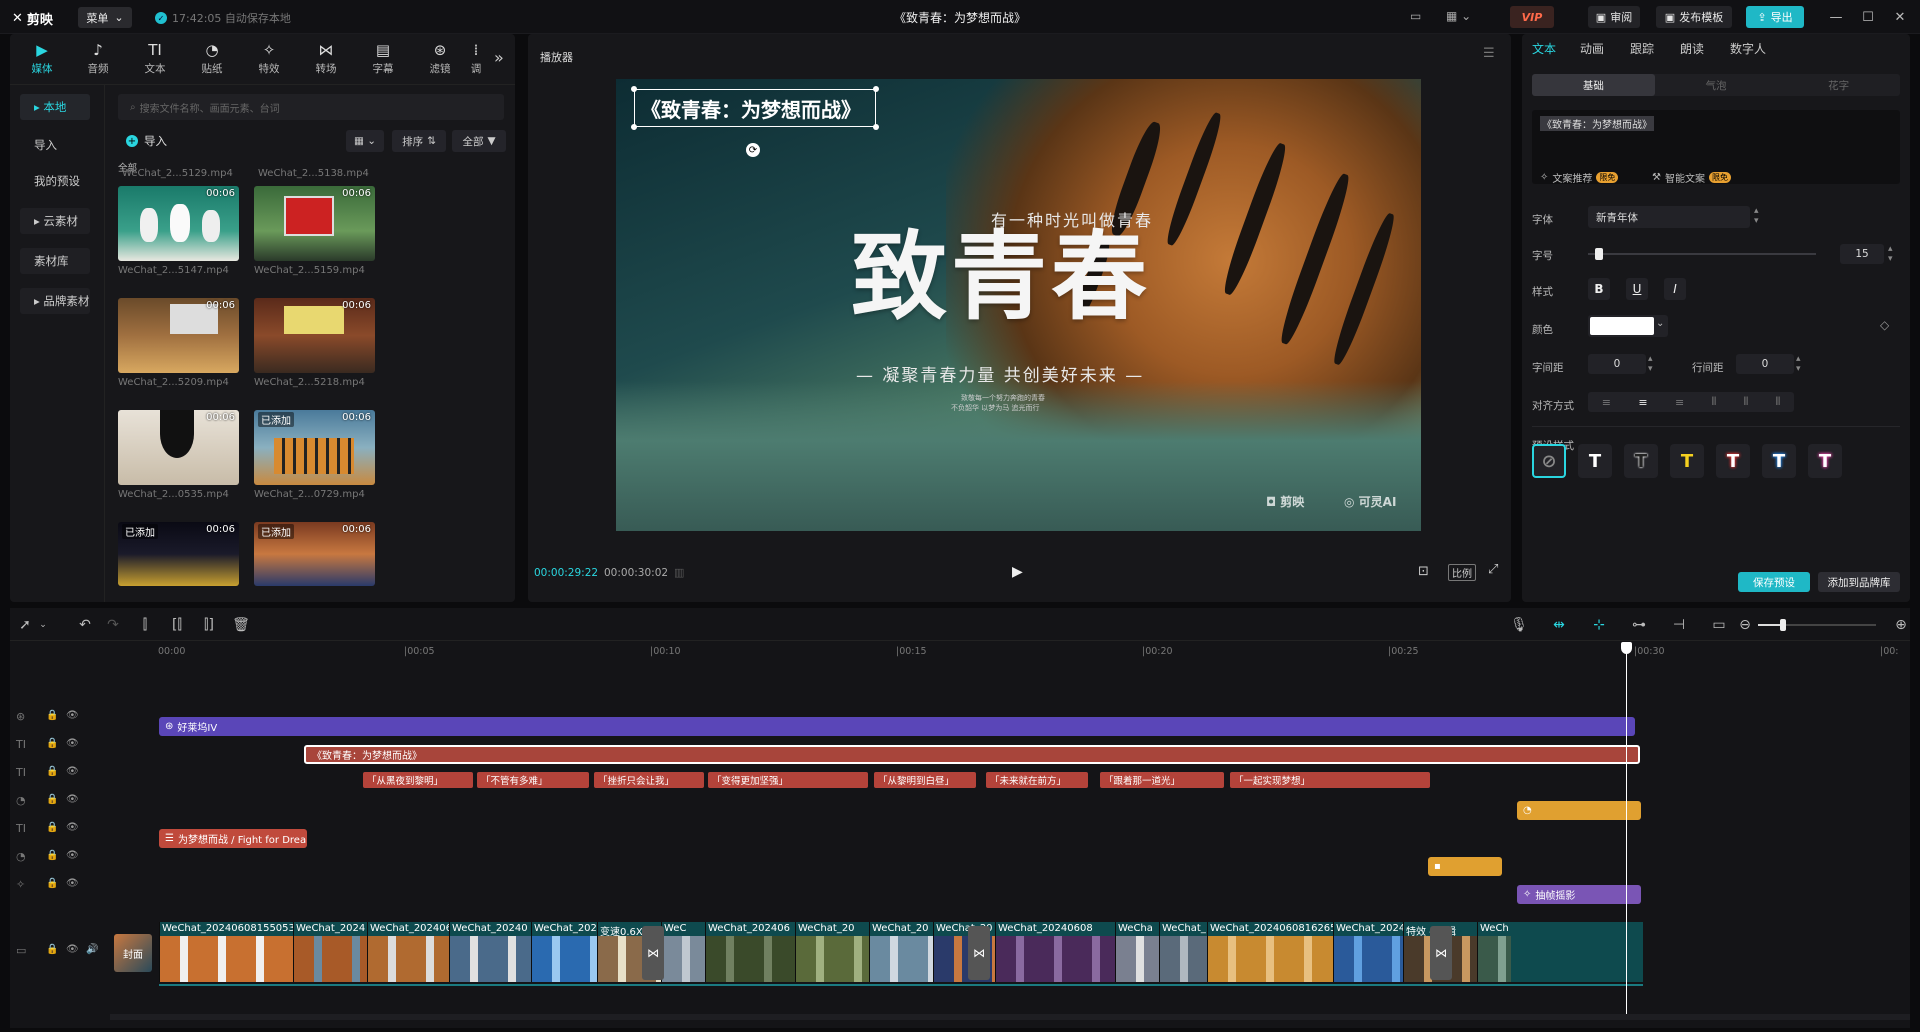 The image size is (1920, 1032). I want to click on horizontal-scrollbar, so click(1010, 1017).